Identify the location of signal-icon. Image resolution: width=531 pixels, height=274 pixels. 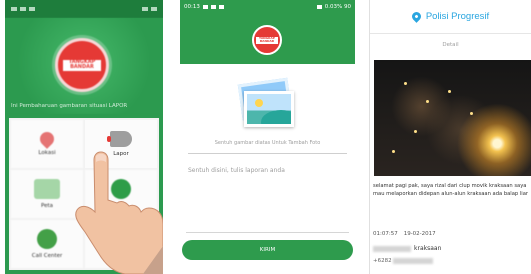
(319, 7).